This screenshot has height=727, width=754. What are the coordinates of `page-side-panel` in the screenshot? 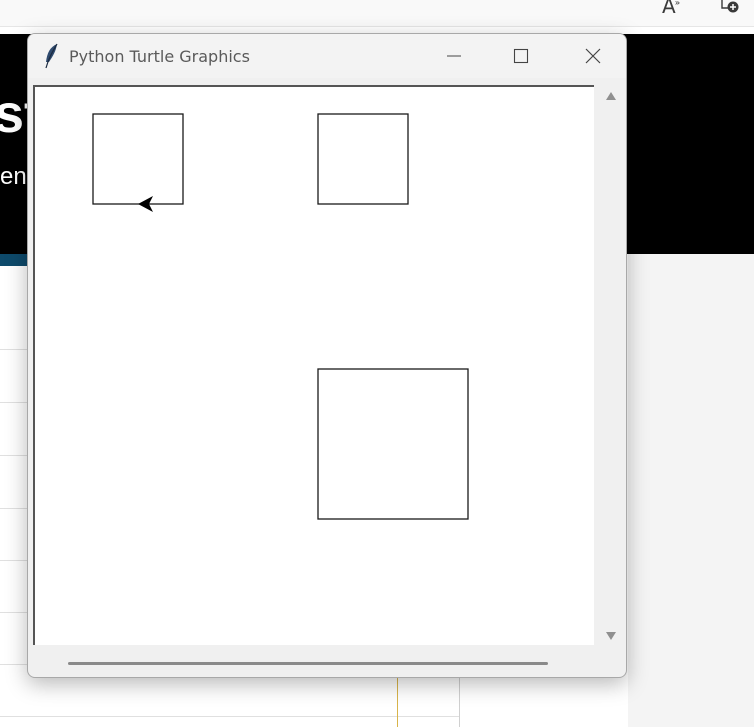 It's located at (691, 490).